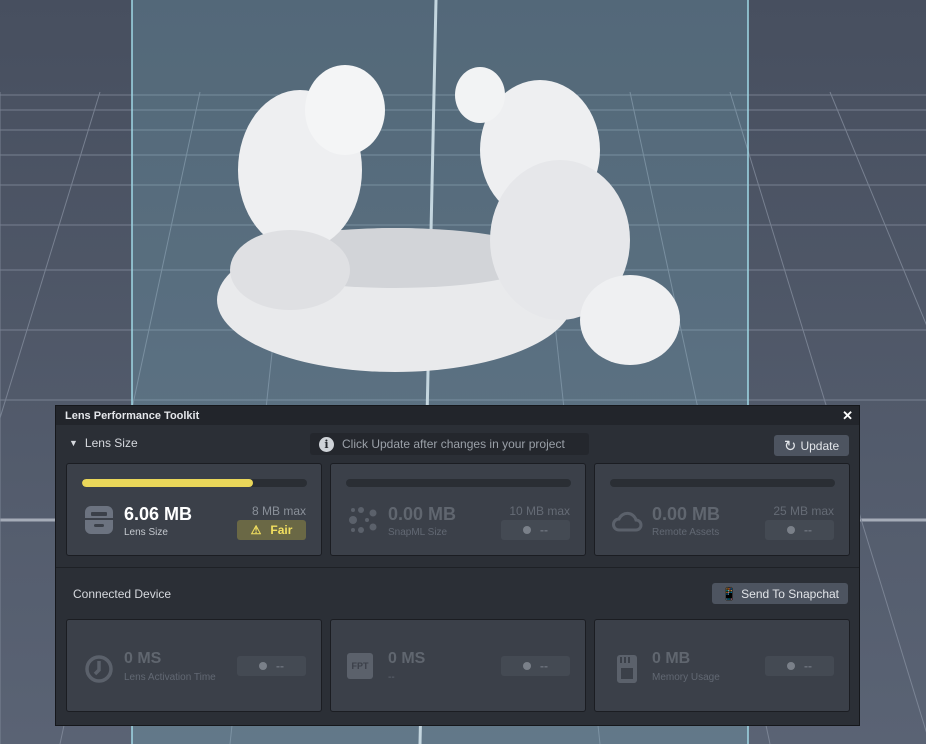 This screenshot has width=926, height=744. I want to click on panel-title: Lens Performance Toolkit, so click(132, 415).